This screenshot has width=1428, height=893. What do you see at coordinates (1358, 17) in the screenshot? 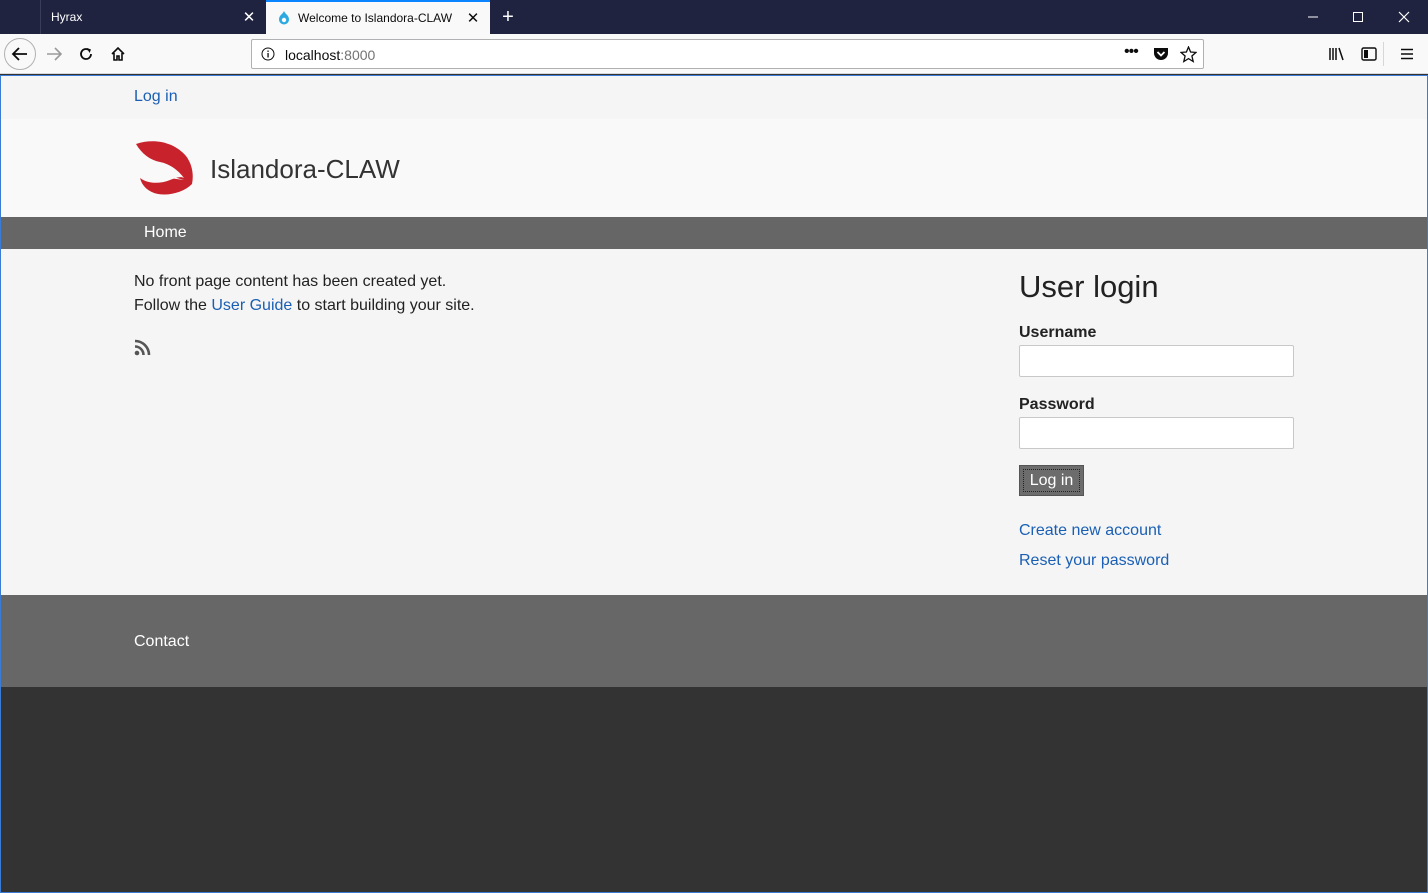
I see `maximize-icon` at bounding box center [1358, 17].